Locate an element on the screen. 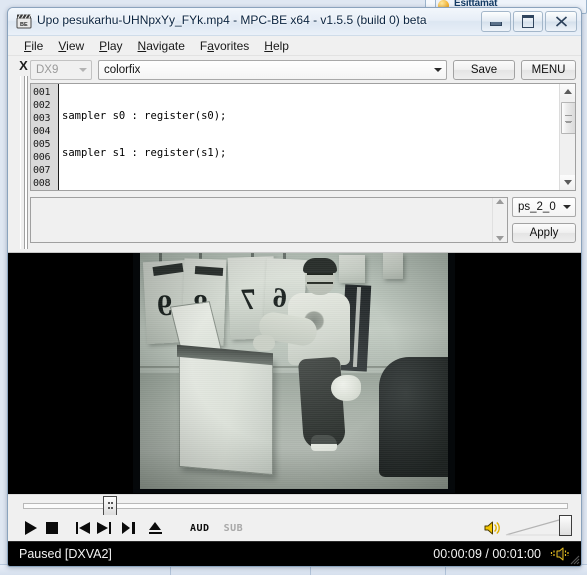  skip-forward-icon is located at coordinates (103, 528).